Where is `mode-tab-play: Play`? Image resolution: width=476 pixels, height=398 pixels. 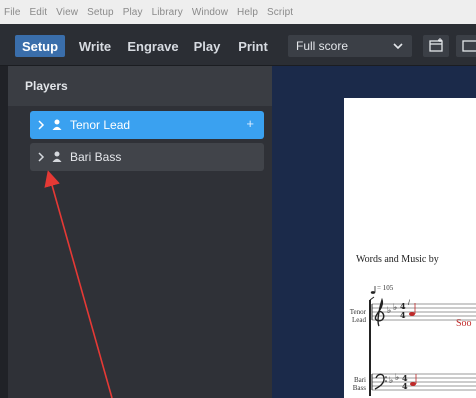 mode-tab-play: Play is located at coordinates (207, 46).